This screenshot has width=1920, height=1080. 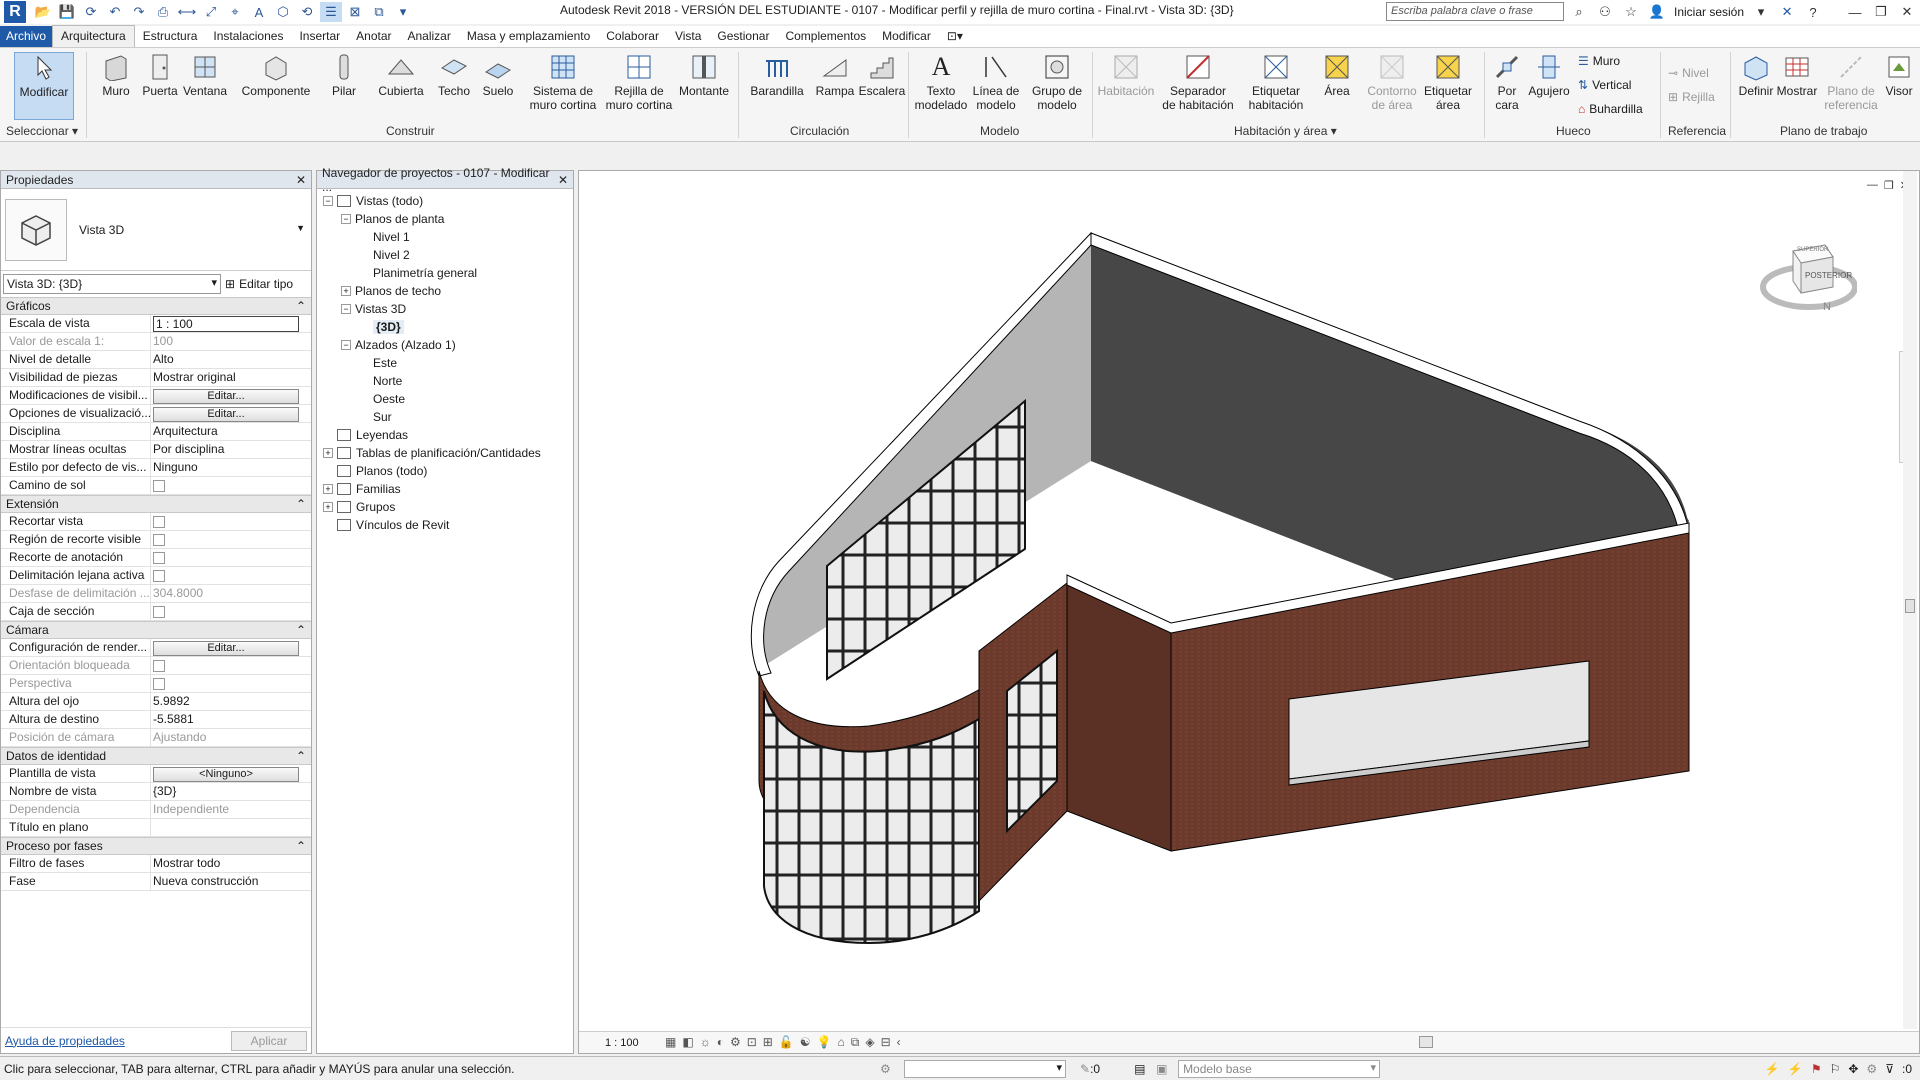 I want to click on tab-complementos: Complementos, so click(x=825, y=36).